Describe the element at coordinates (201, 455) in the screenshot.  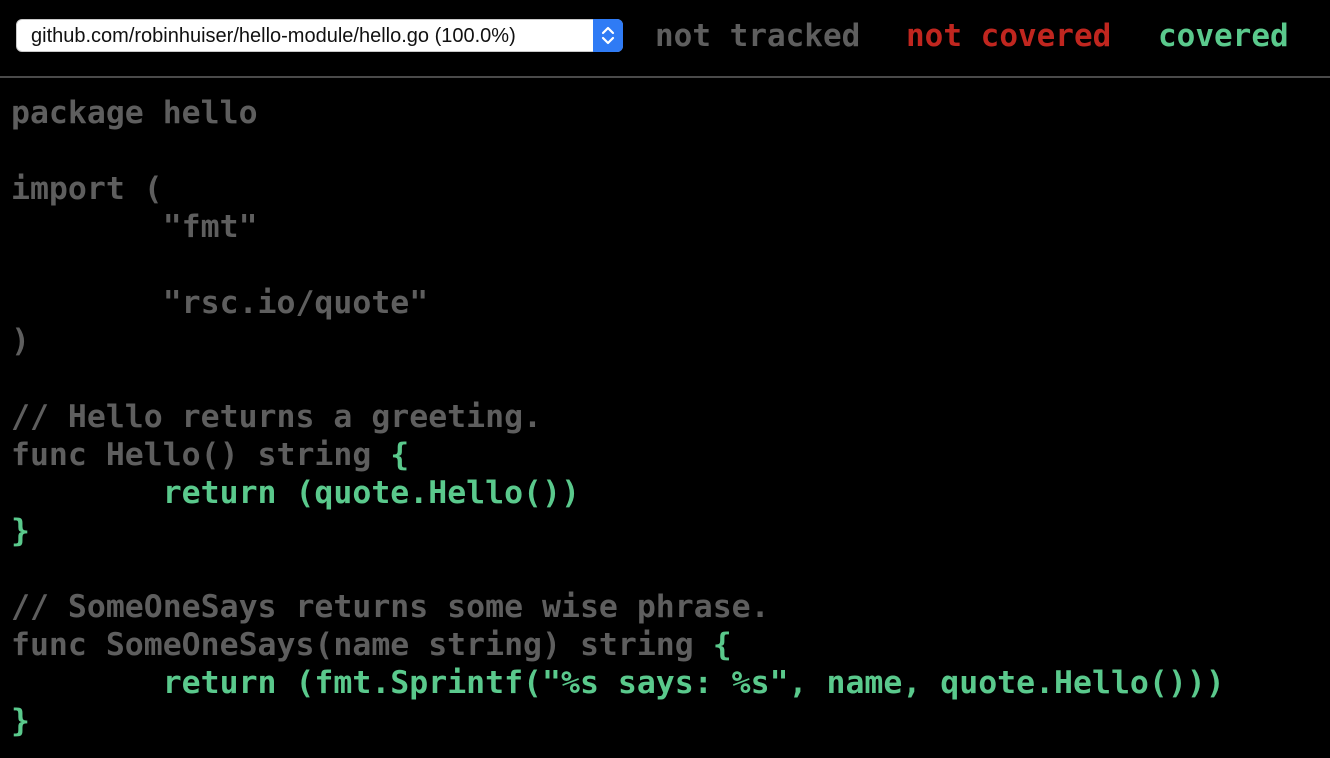
I see `not-tracked-code: func Hello() string` at that location.